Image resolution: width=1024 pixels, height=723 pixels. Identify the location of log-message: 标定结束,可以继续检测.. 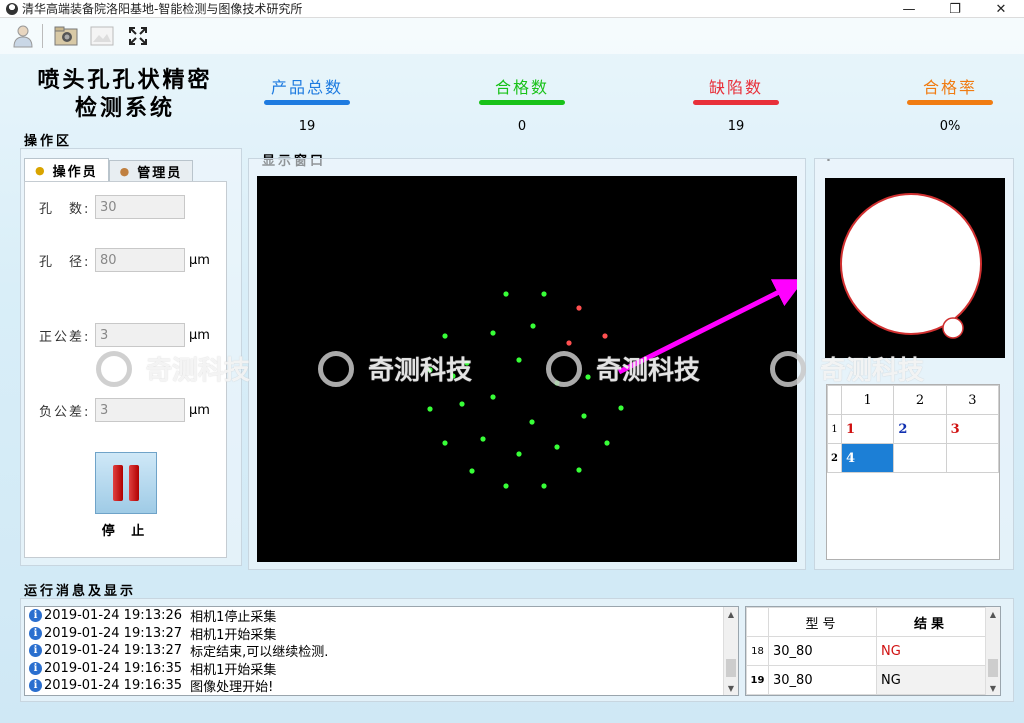
(259, 653).